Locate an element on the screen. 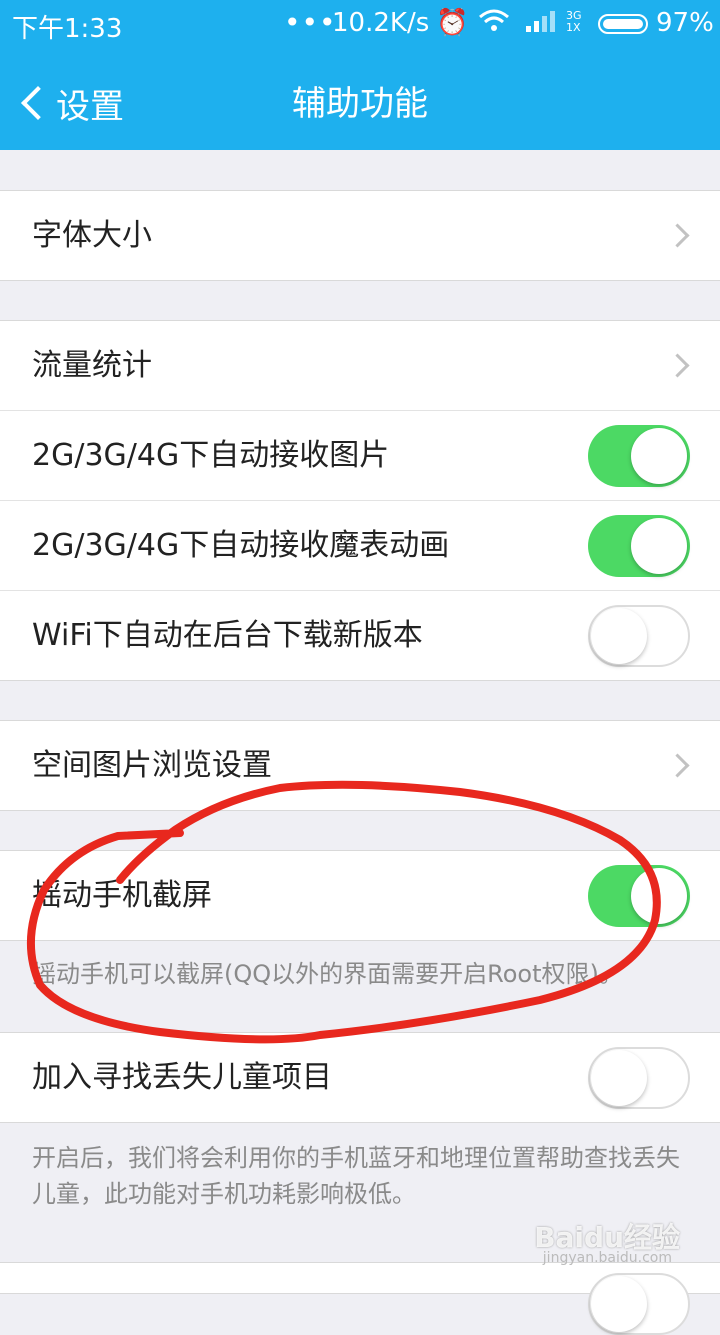  watermark-site: jingyan.baidu.com is located at coordinates (607, 1258).